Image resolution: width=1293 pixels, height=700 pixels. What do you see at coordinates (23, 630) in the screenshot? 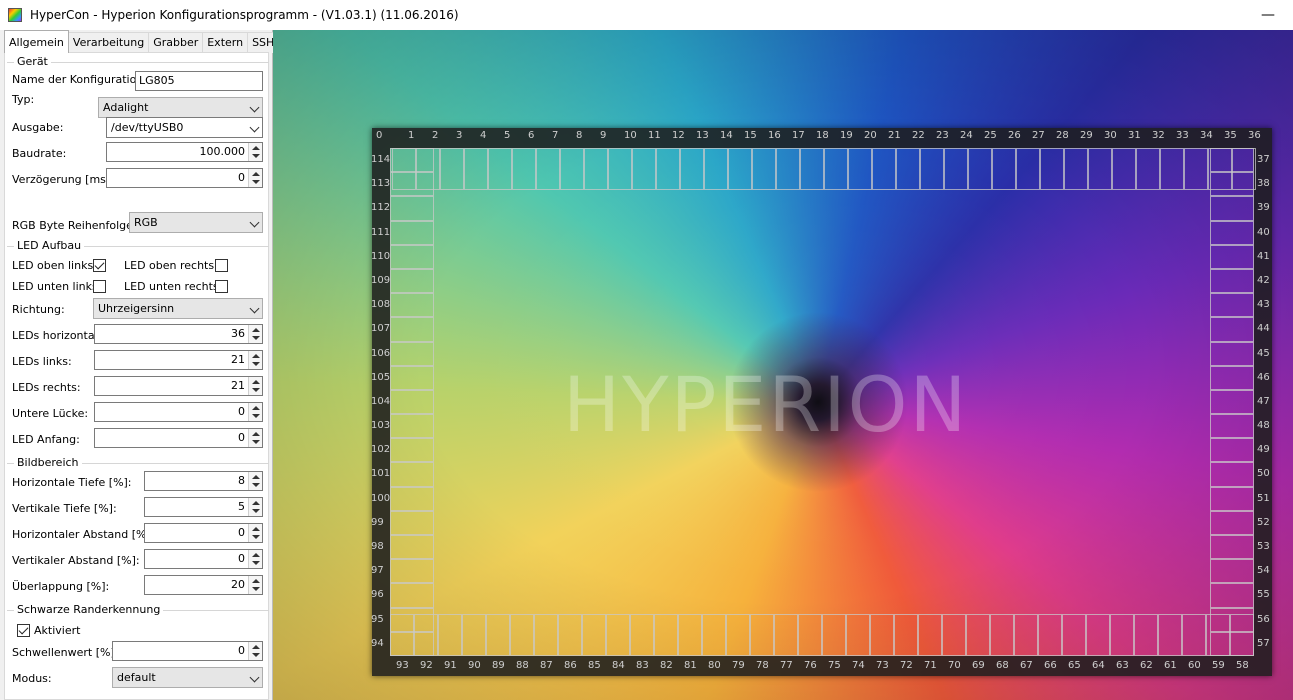
I see `aktiviert-checkbox` at bounding box center [23, 630].